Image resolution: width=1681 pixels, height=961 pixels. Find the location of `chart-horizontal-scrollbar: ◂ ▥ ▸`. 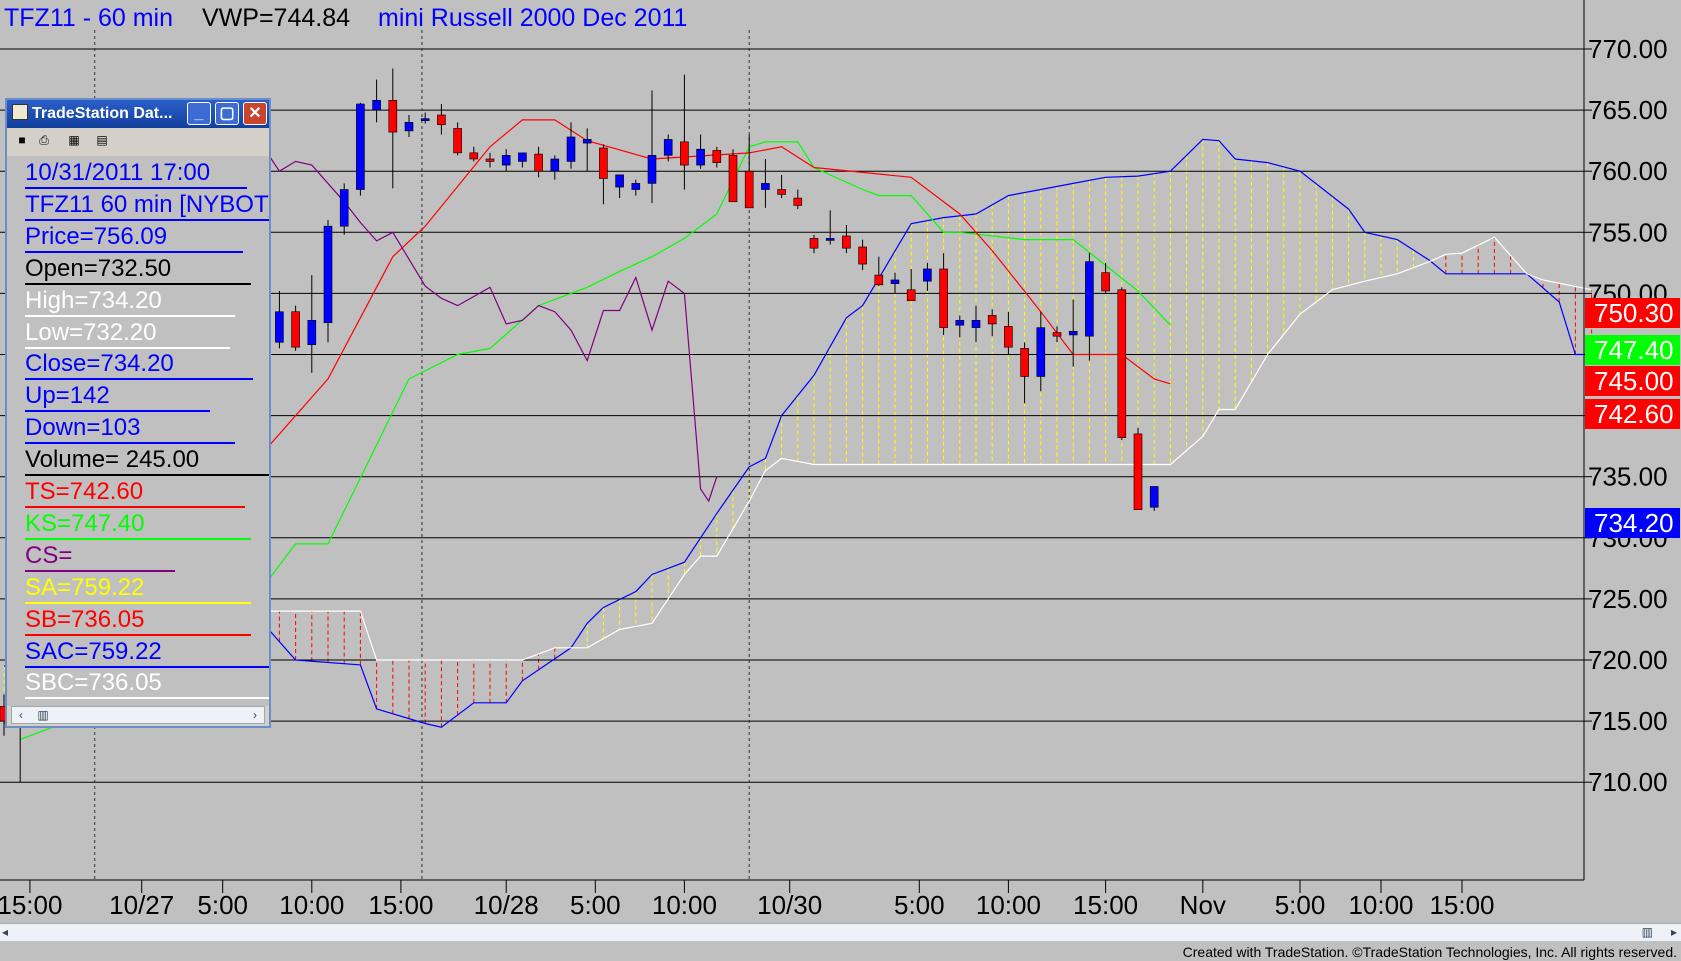

chart-horizontal-scrollbar: ◂ ▥ ▸ is located at coordinates (840, 932).